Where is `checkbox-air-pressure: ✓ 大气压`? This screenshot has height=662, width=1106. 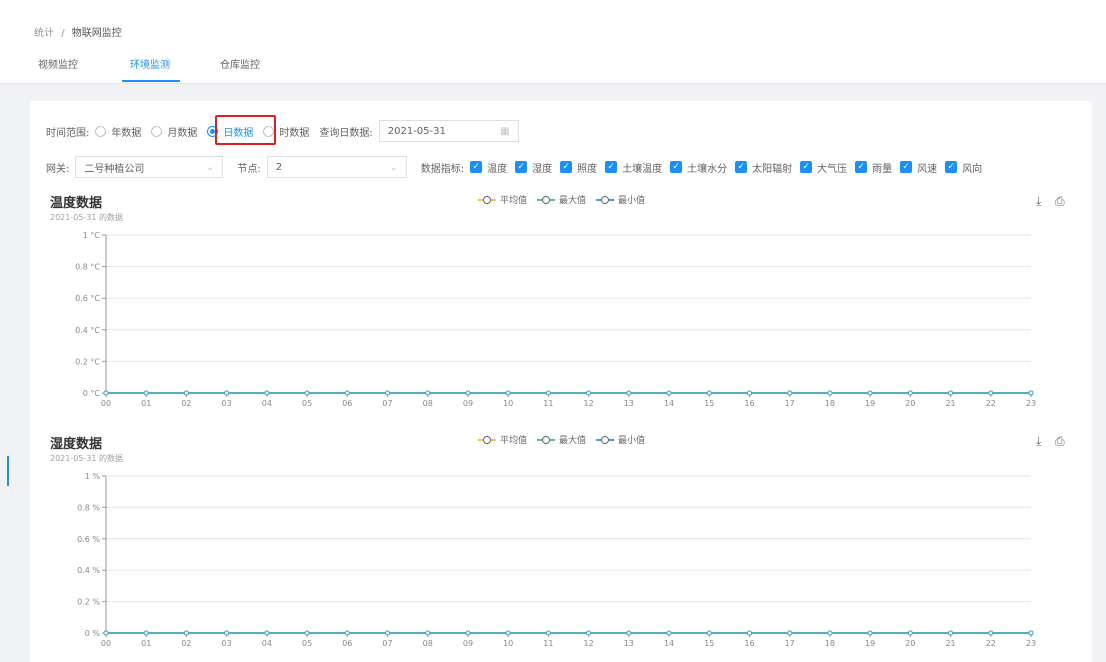 checkbox-air-pressure: ✓ 大气压 is located at coordinates (823, 167).